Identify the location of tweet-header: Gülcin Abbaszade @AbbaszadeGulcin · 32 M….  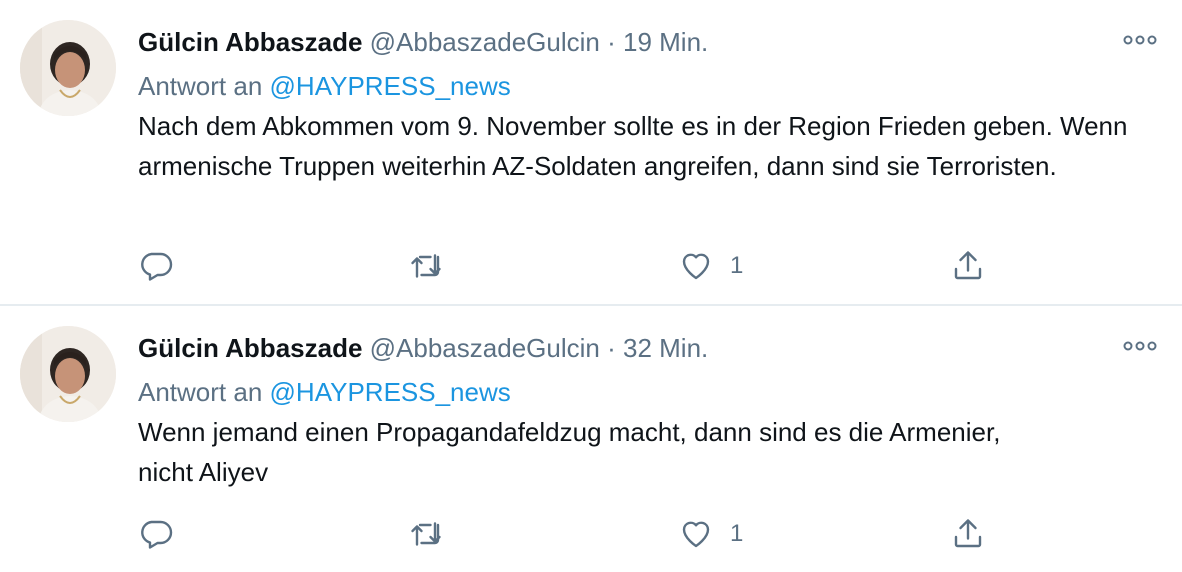
(645, 348).